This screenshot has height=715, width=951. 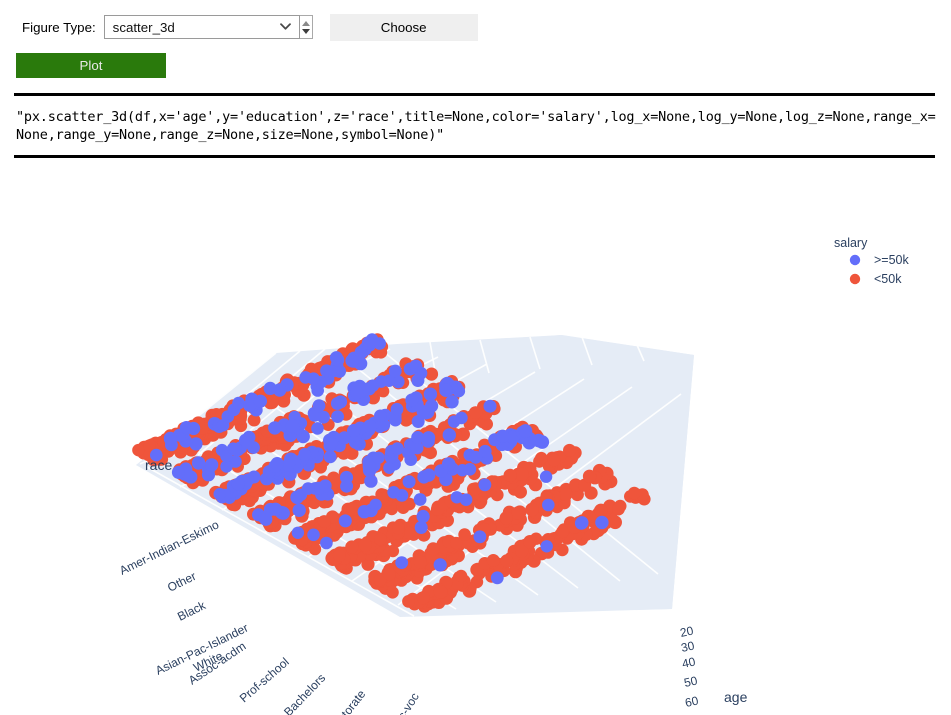 What do you see at coordinates (713, 666) in the screenshot?
I see `age-axis: 20 30 40 50 60 70 80 90 age` at bounding box center [713, 666].